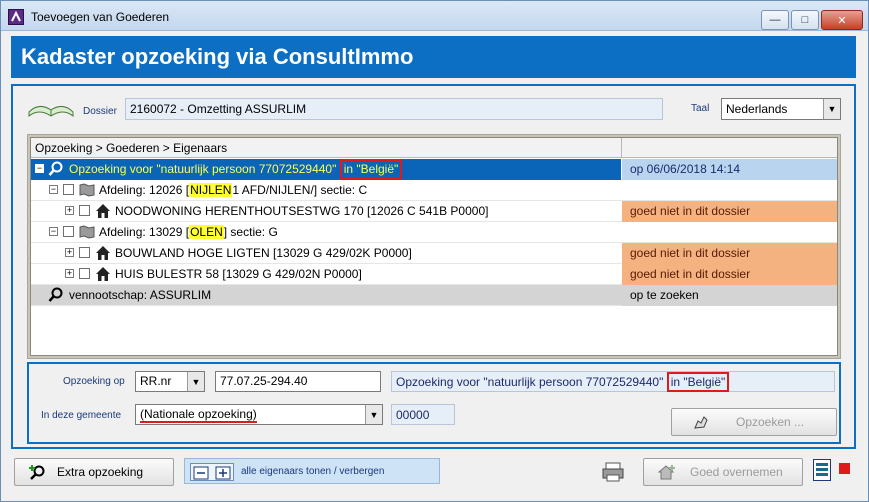 This screenshot has width=869, height=502. I want to click on toggle-owners-label: alle eigenaars tonen / verbergen, so click(313, 471).